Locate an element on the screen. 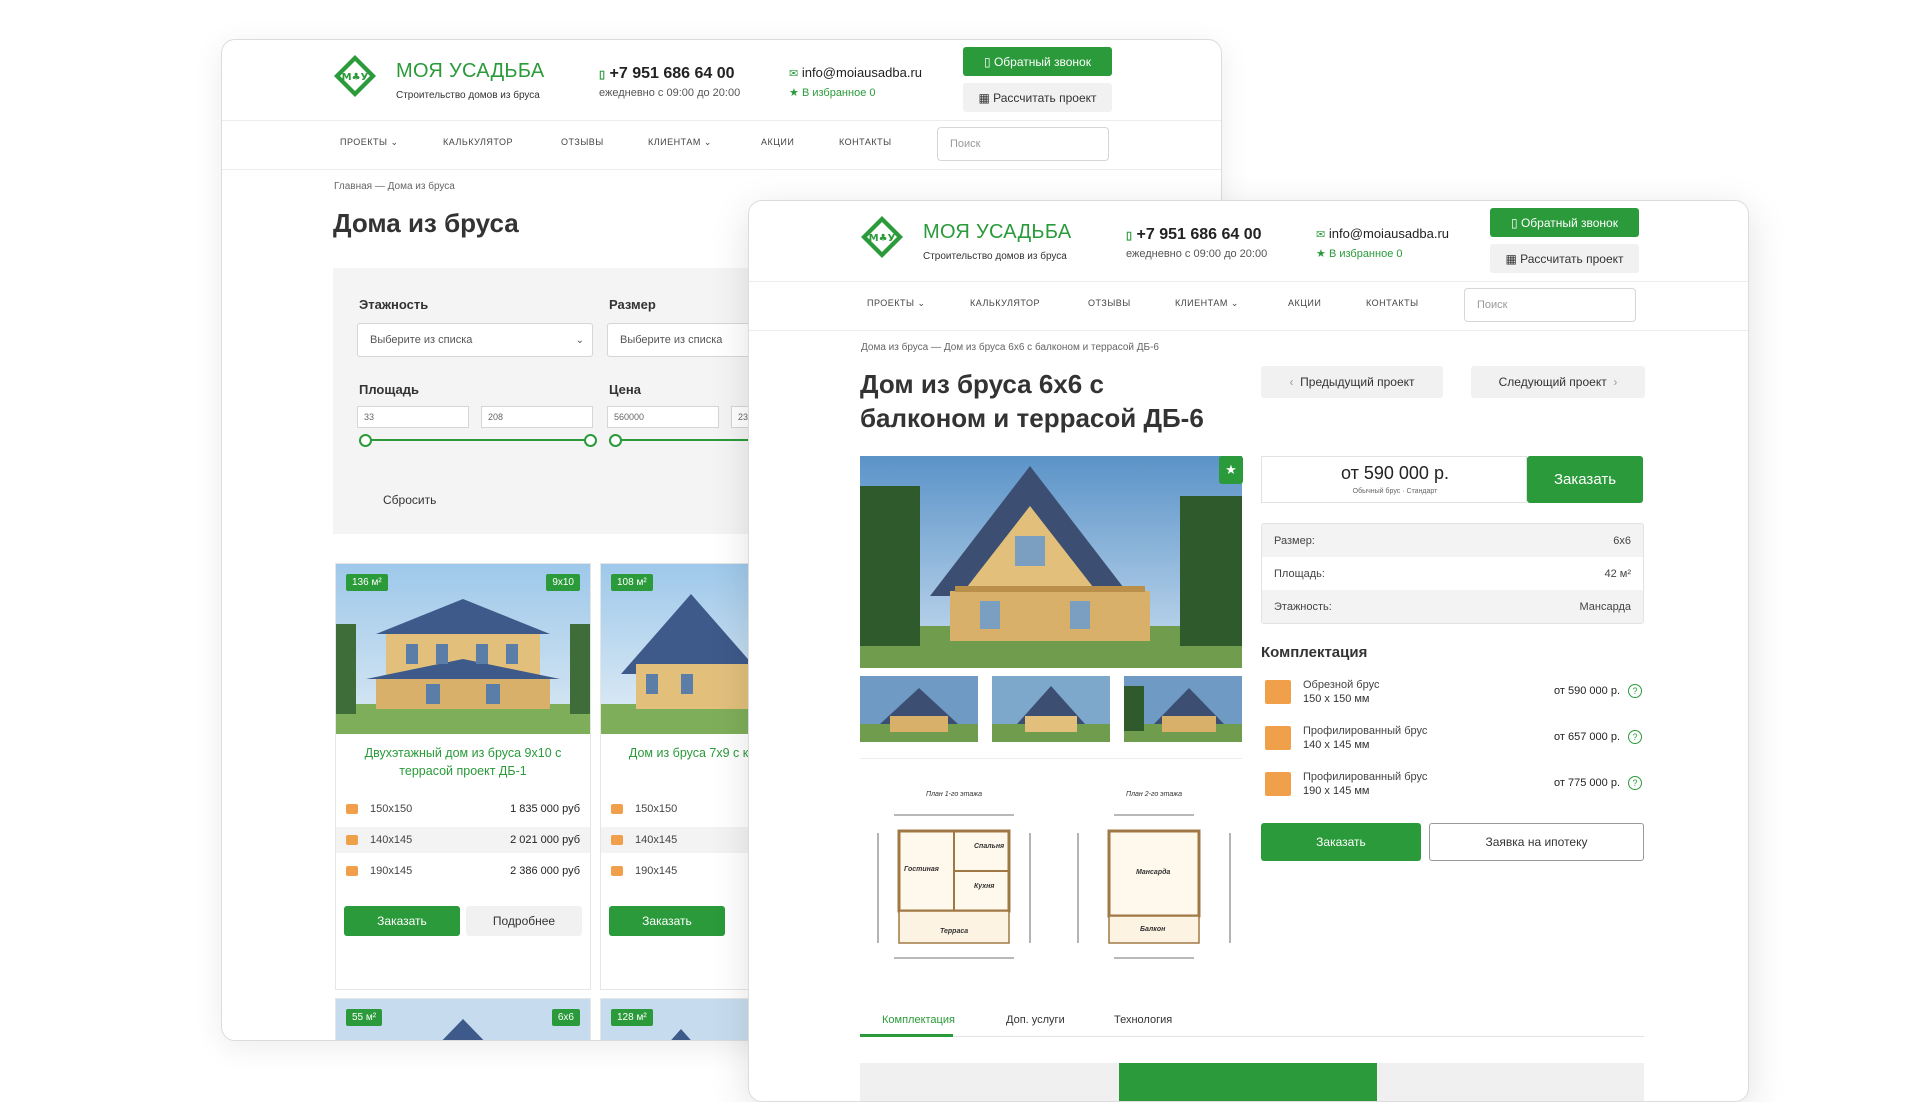 The width and height of the screenshot is (1920, 1102). price-slider-min-handle is located at coordinates (615, 440).